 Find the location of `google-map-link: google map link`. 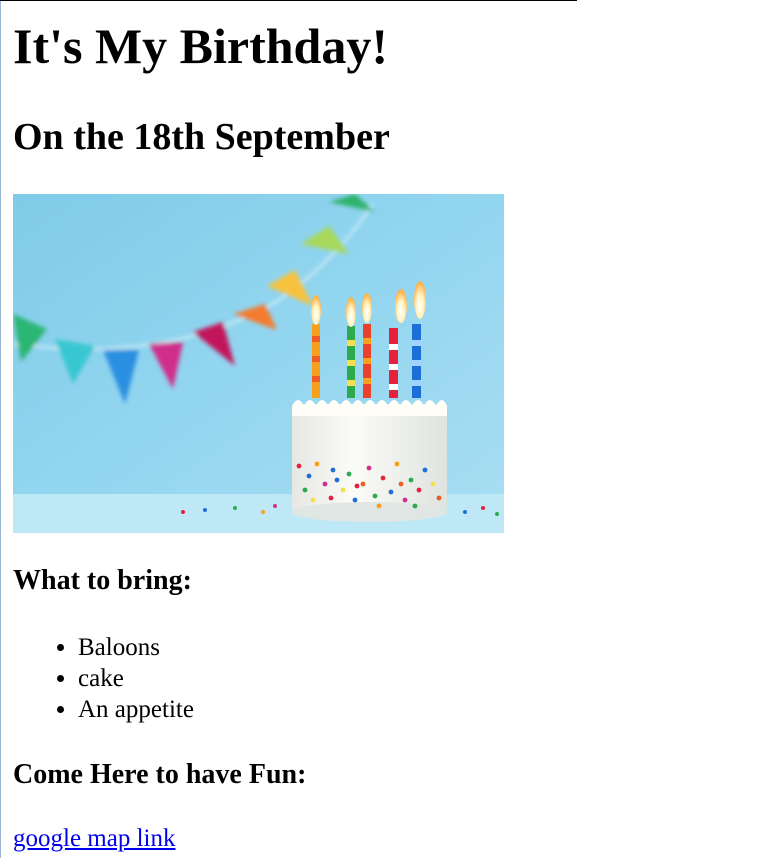

google-map-link: google map link is located at coordinates (94, 839).